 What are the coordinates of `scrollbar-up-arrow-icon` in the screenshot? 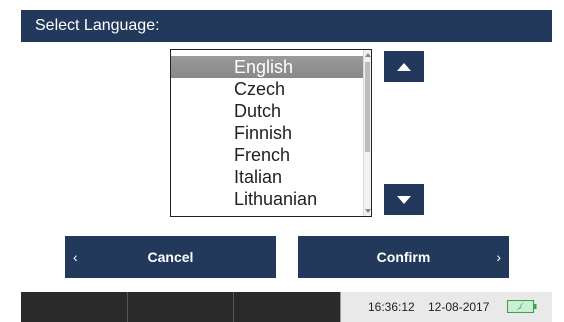 It's located at (368, 55).